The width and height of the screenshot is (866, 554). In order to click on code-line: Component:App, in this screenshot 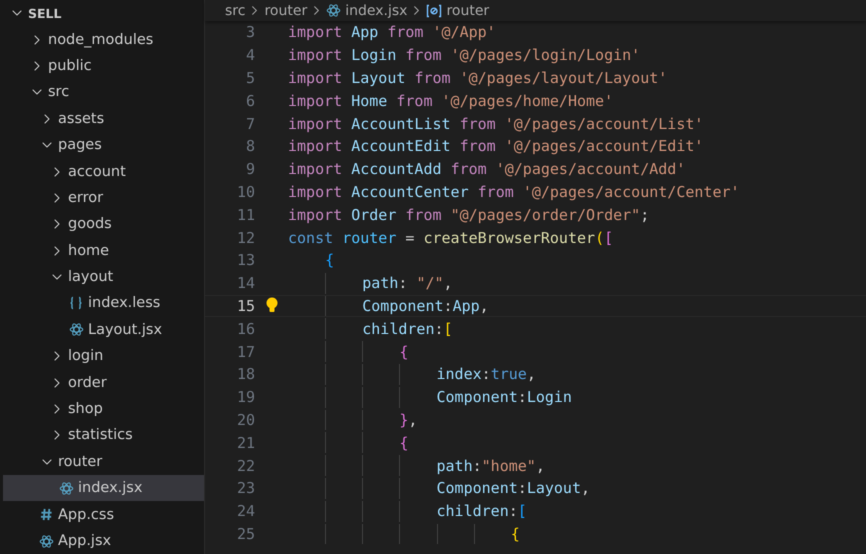, I will do `click(388, 306)`.